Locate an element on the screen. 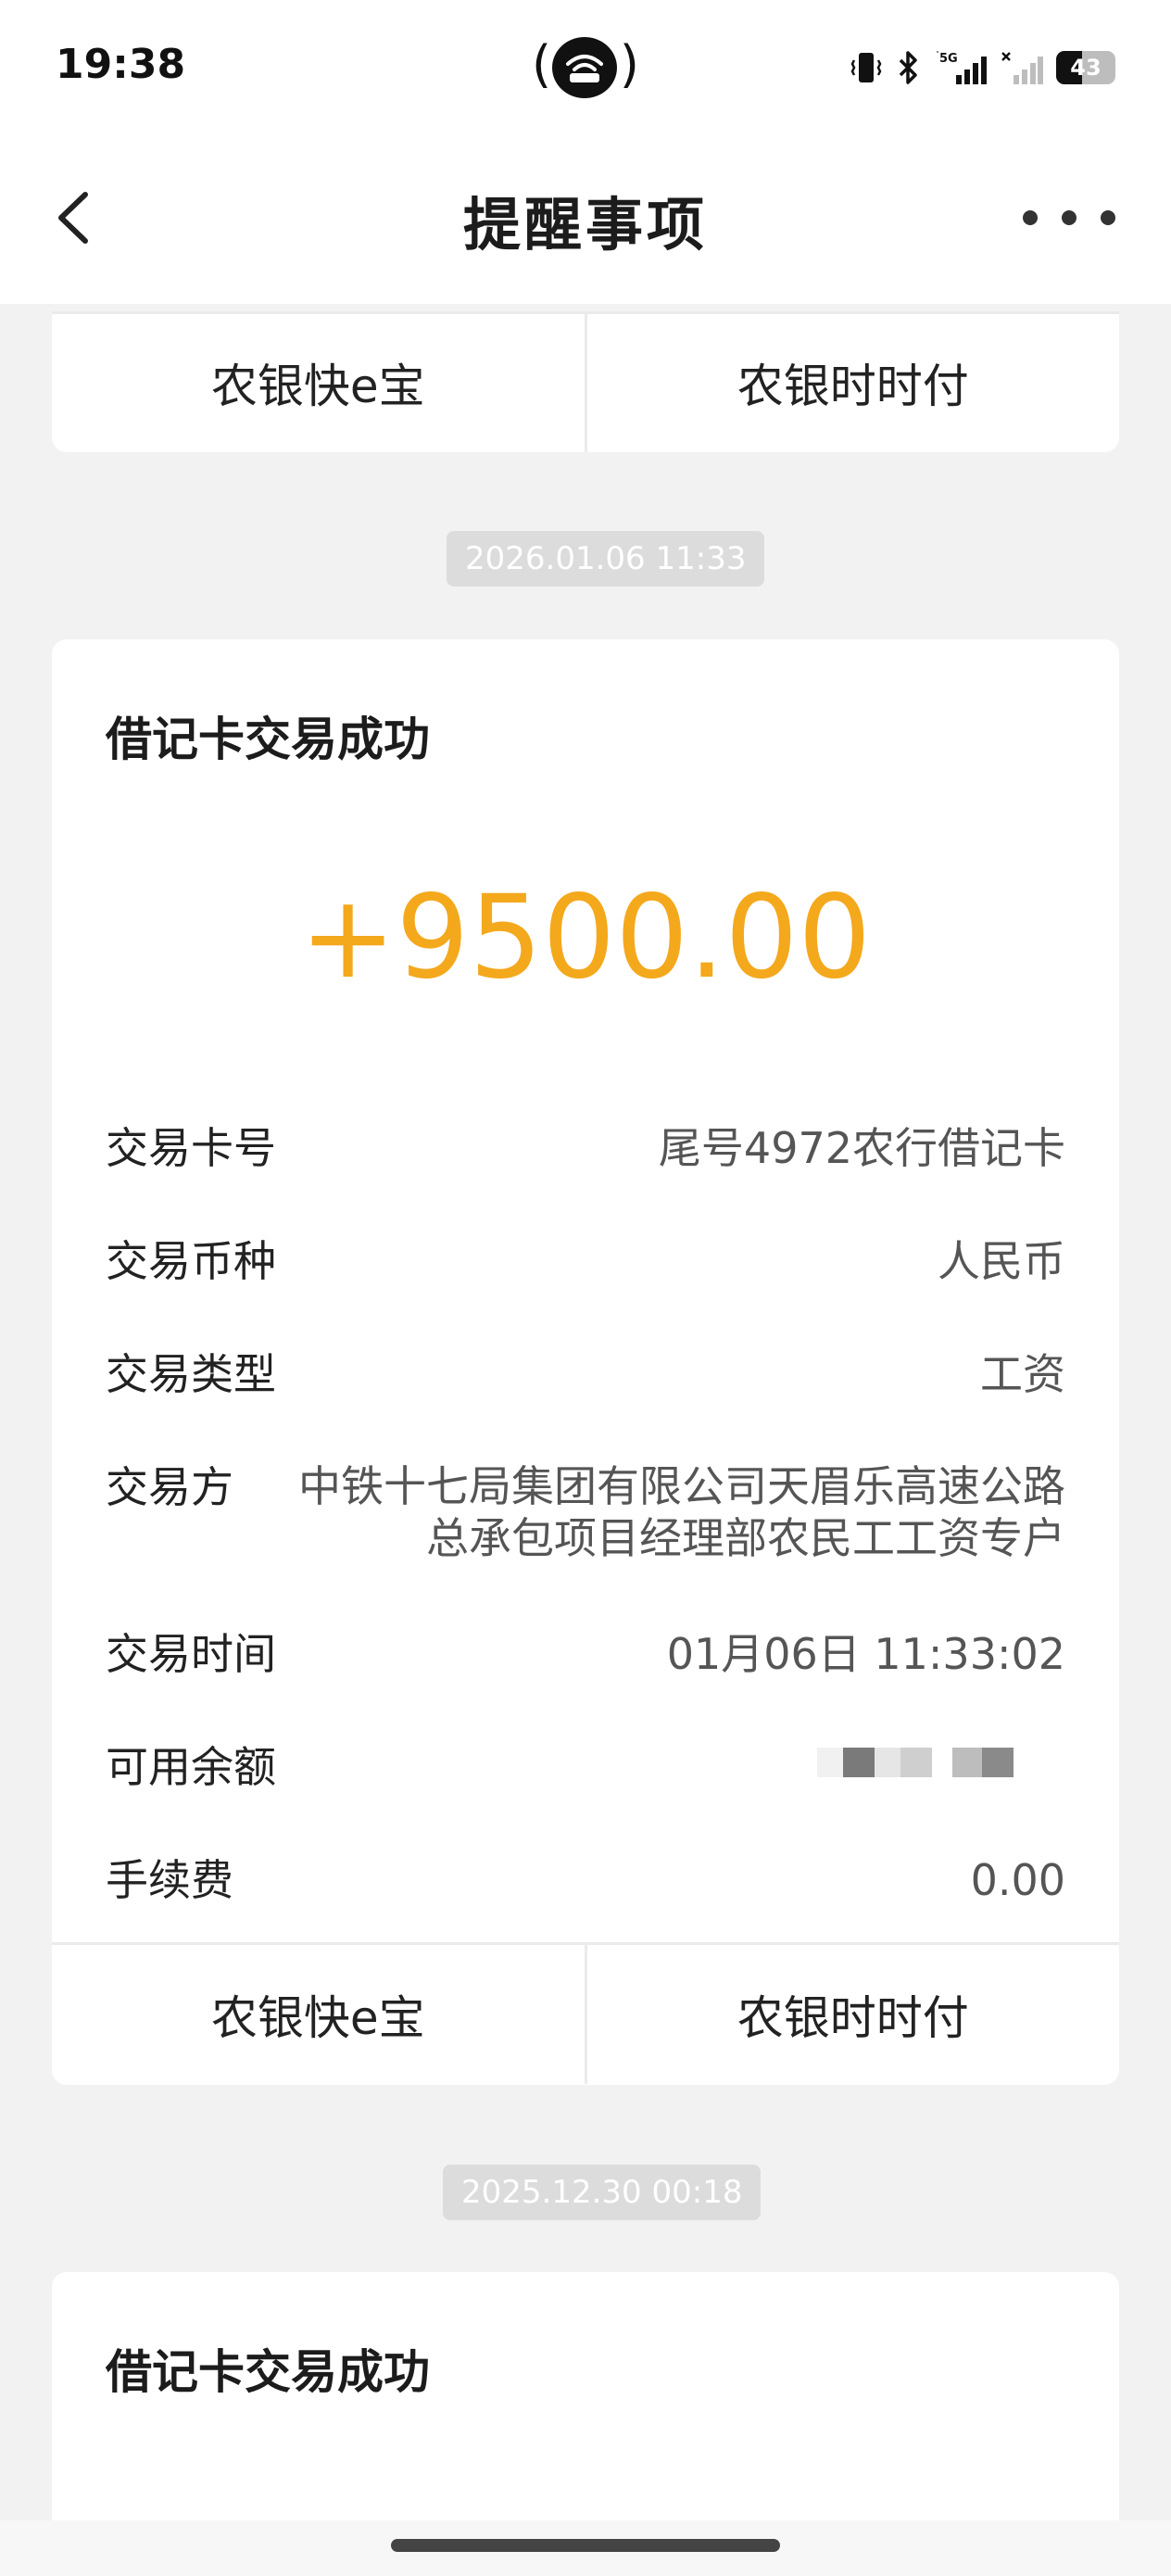 The image size is (1171, 2576). status-bar: 19:38 ( ) 5G 43 is located at coordinates (585, 69).